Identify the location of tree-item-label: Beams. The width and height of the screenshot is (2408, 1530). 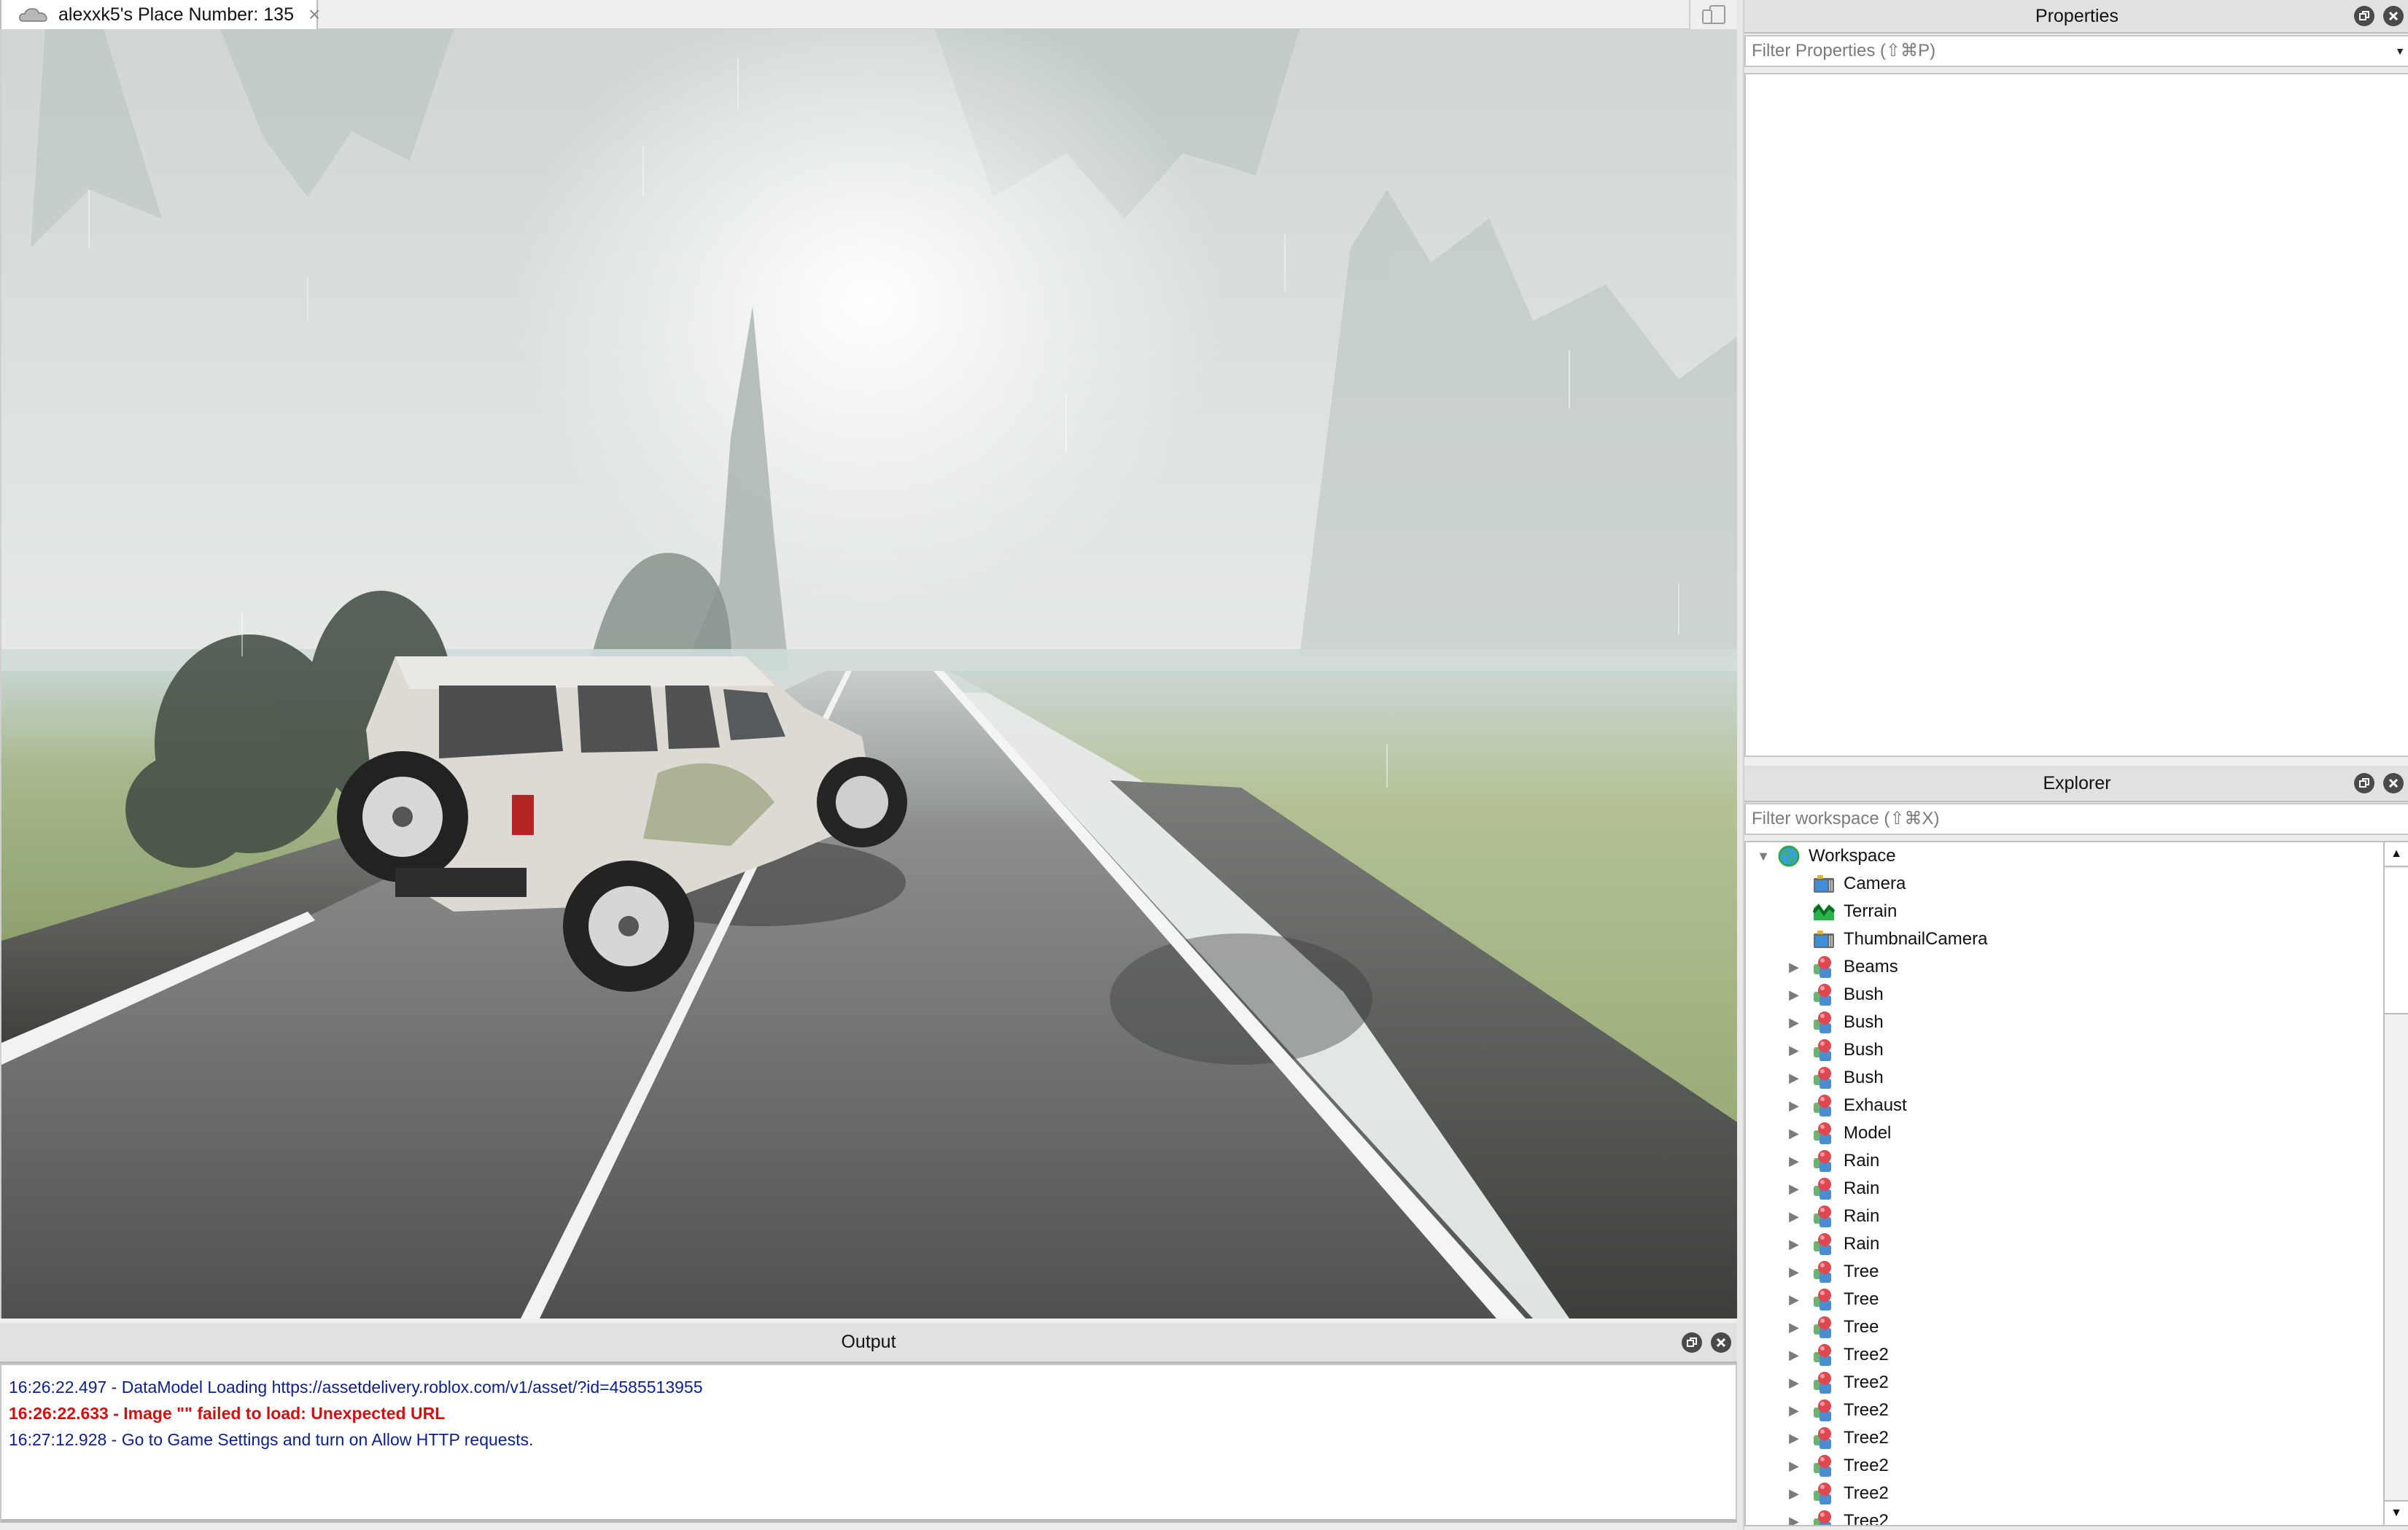
(1871, 966).